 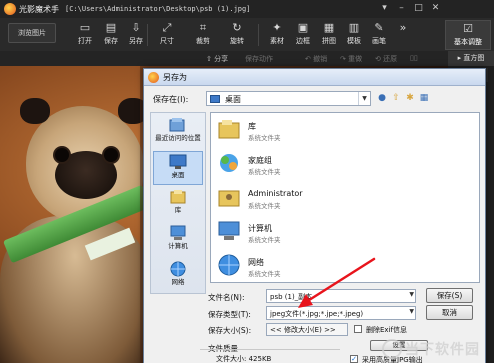 I want to click on high-quality-checkbox: ✓, so click(x=354, y=359).